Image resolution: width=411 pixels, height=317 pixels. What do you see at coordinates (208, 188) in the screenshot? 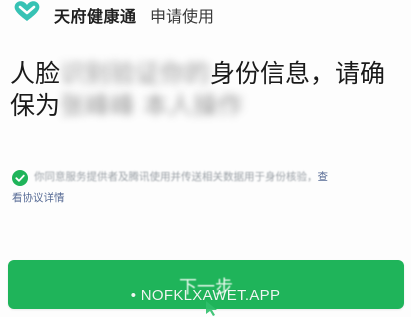
I see `consent-text: 你同意服务提供者及腾讯使用并传送相关数据用于身份核验，查看协议详情` at bounding box center [208, 188].